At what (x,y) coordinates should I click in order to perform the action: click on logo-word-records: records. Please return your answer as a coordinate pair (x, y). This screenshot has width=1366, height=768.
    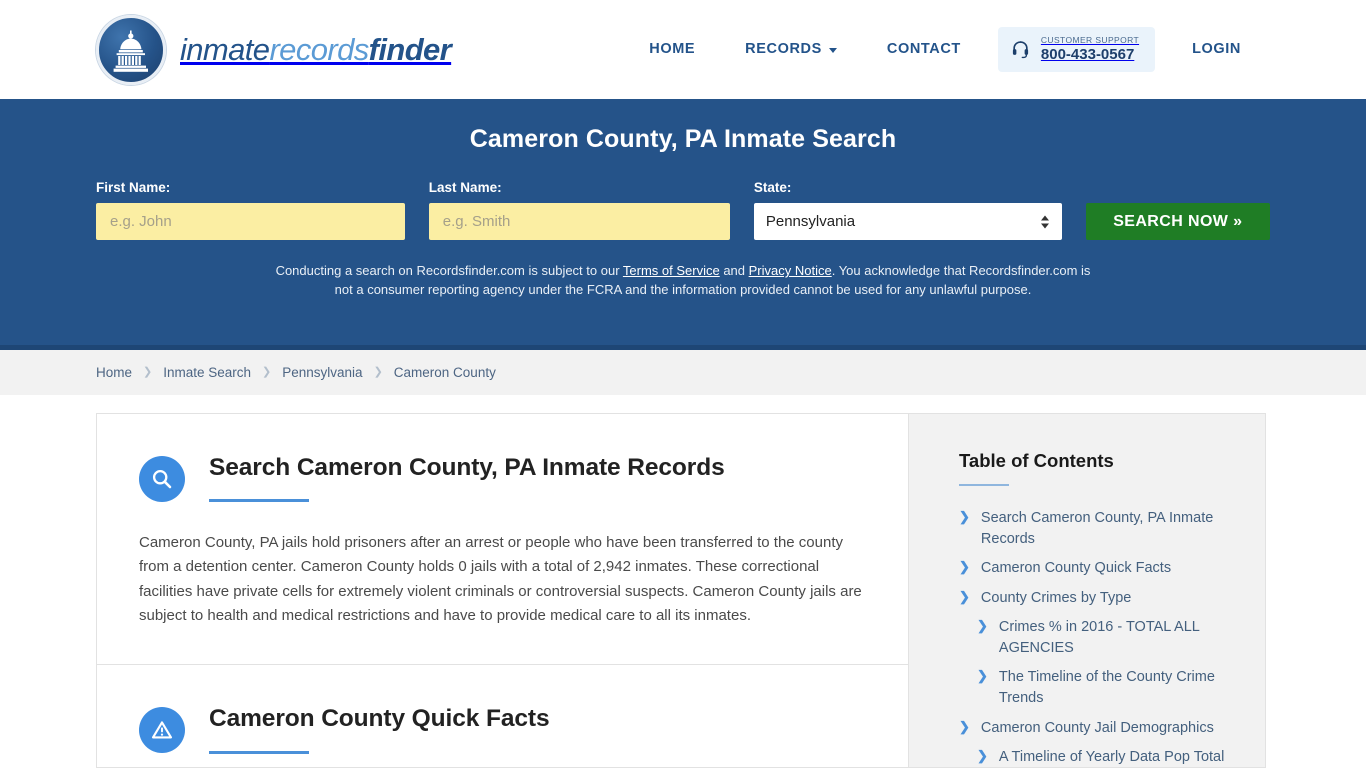
    Looking at the image, I should click on (319, 49).